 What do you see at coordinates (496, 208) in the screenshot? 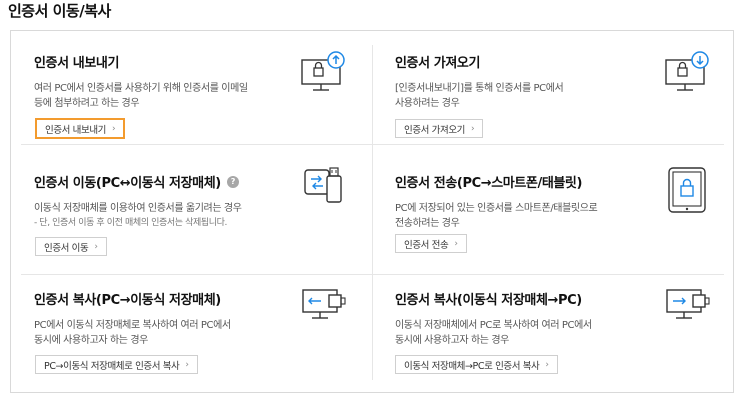
I see `desc-line: PC에 저장되어 있는 인증서를 스마트폰/태블릿으로` at bounding box center [496, 208].